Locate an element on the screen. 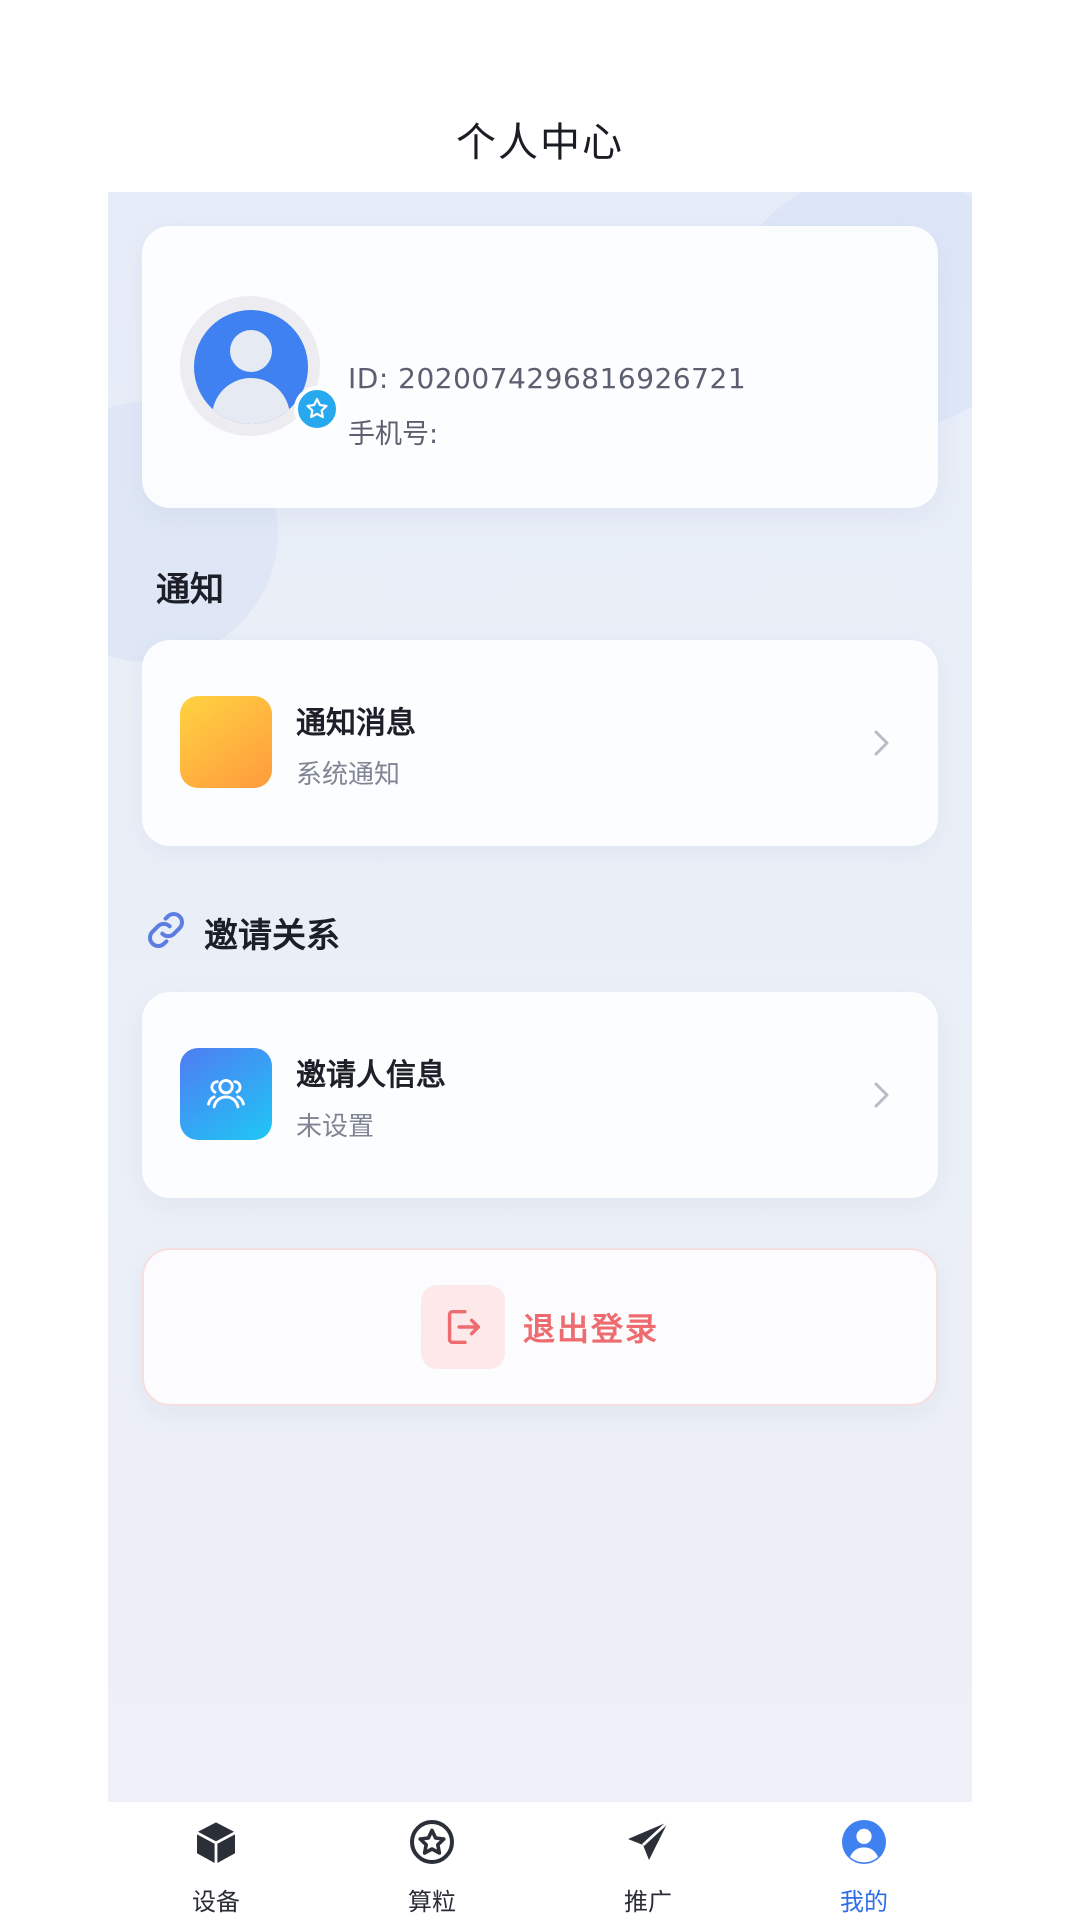 The height and width of the screenshot is (1920, 1080). profile-card: ID: 2020074296816926721 手机号: is located at coordinates (540, 367).